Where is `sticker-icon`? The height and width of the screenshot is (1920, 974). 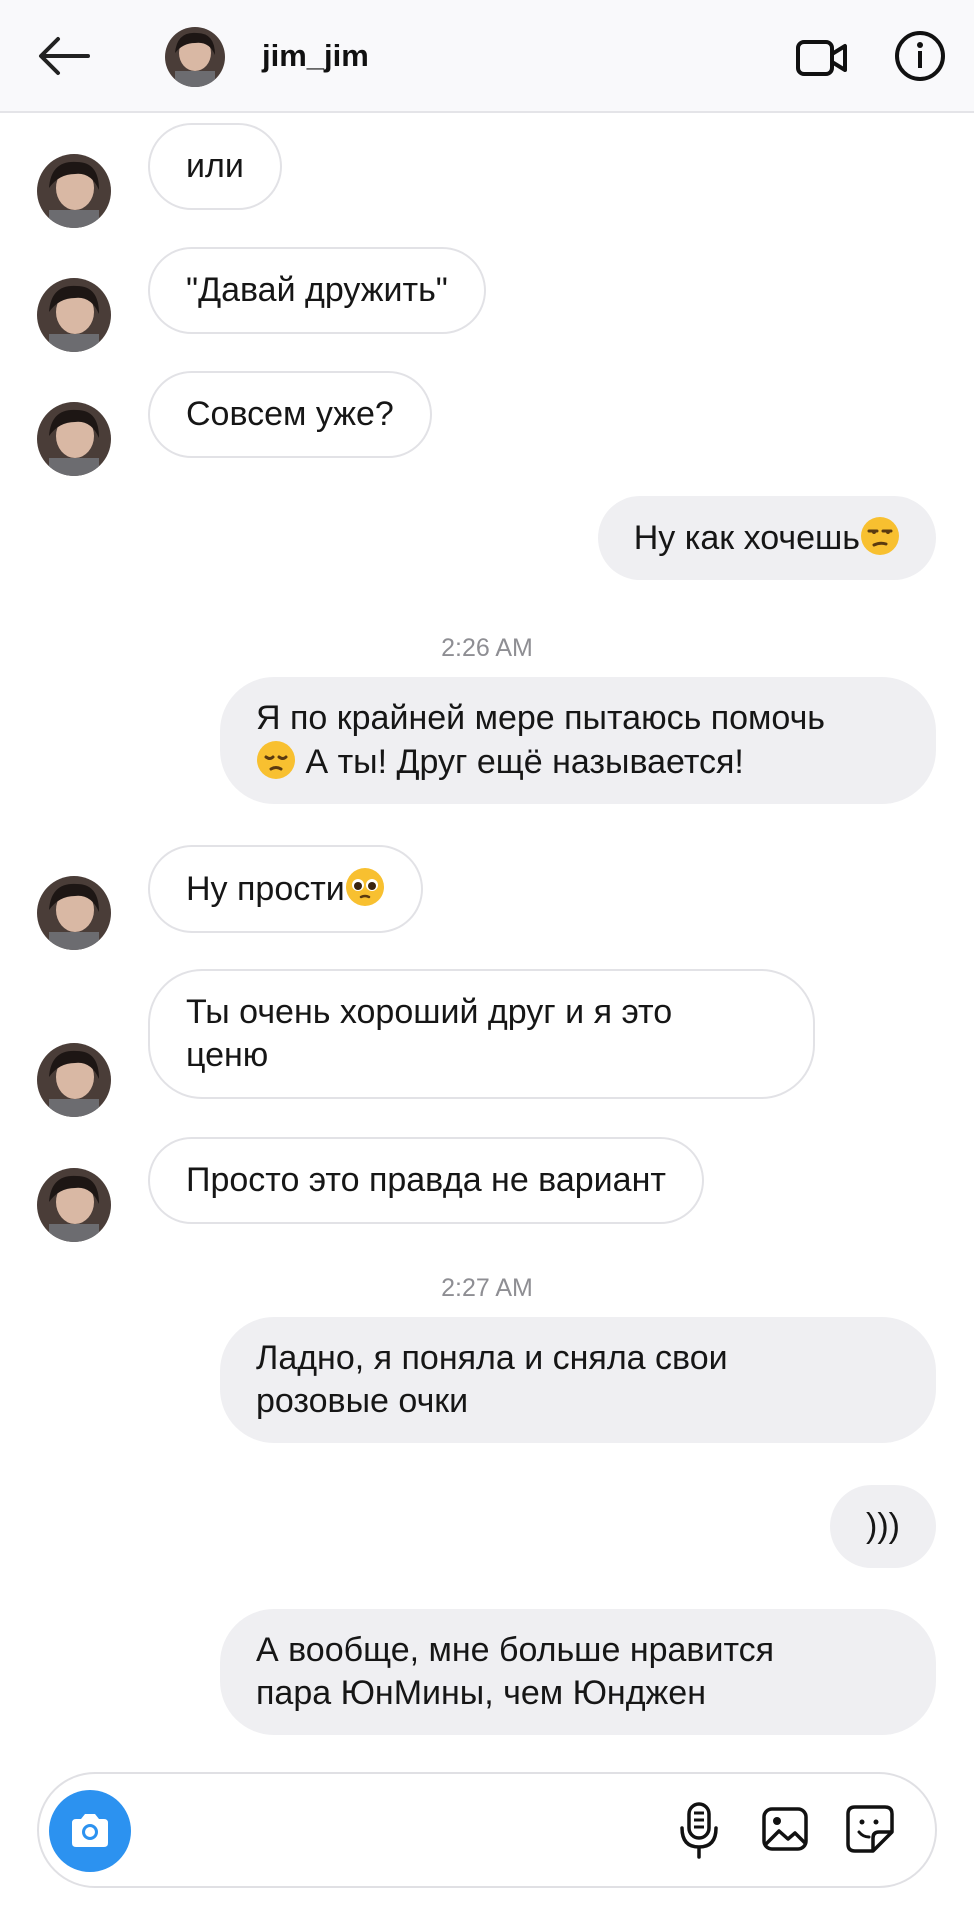
sticker-icon is located at coordinates (870, 1829).